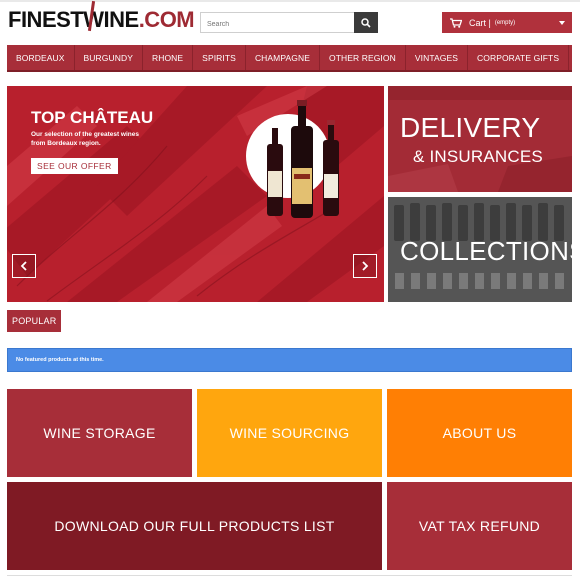 The image size is (580, 578). I want to click on cart-button: Cart | (empty), so click(507, 22).